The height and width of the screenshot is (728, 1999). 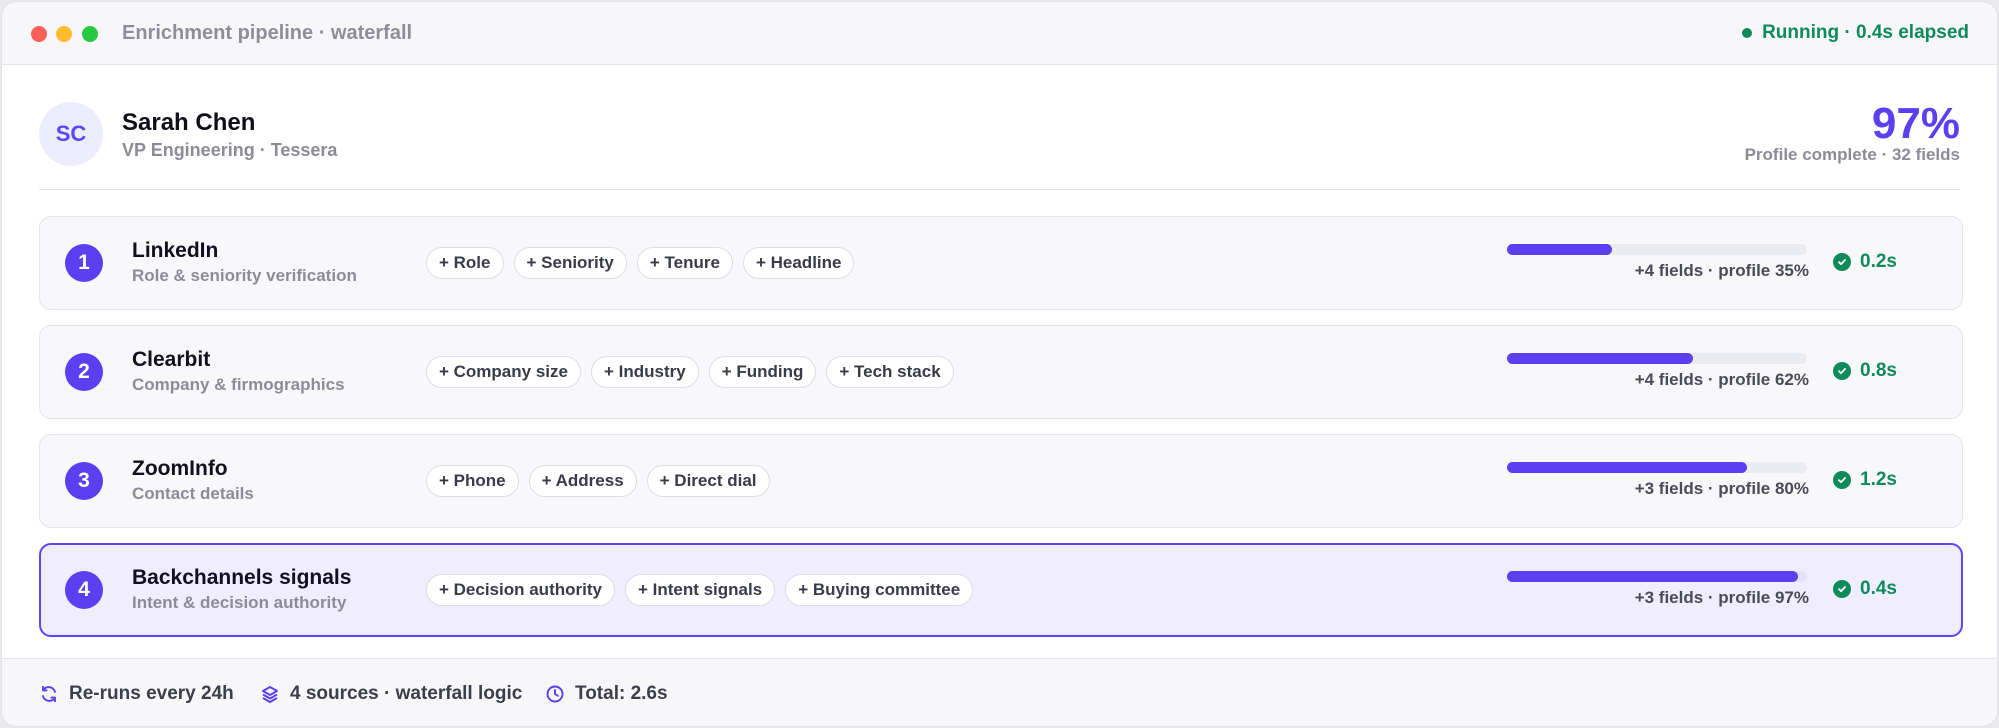 What do you see at coordinates (49, 694) in the screenshot?
I see `refresh-icon` at bounding box center [49, 694].